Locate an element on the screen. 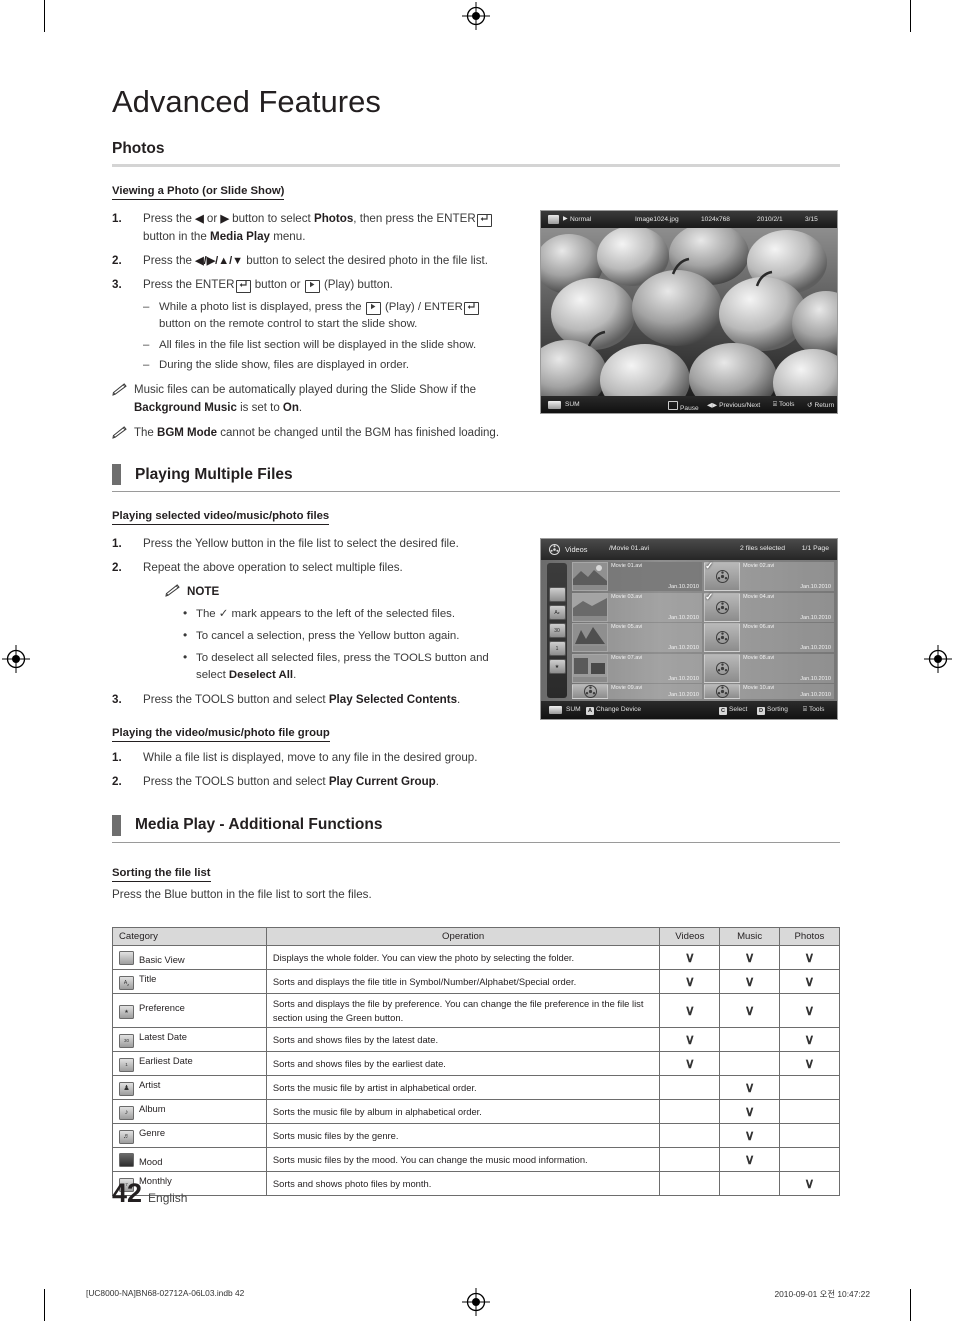  file-item: Movie 10.avi Jan.10.2010 is located at coordinates (769, 691).